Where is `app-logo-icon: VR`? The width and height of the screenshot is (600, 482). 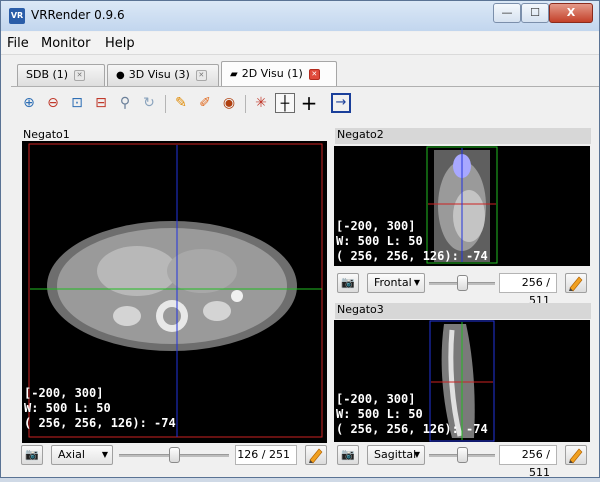 app-logo-icon: VR is located at coordinates (17, 16).